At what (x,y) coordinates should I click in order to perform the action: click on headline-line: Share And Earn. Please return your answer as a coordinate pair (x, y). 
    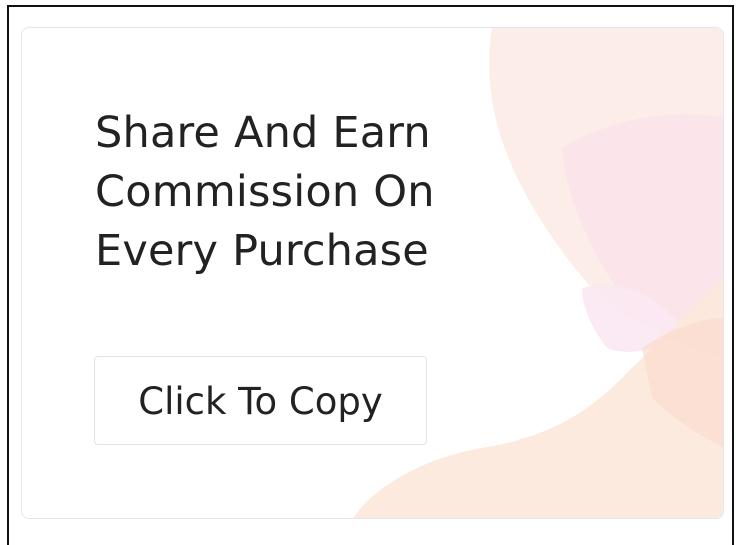
    Looking at the image, I should click on (263, 133).